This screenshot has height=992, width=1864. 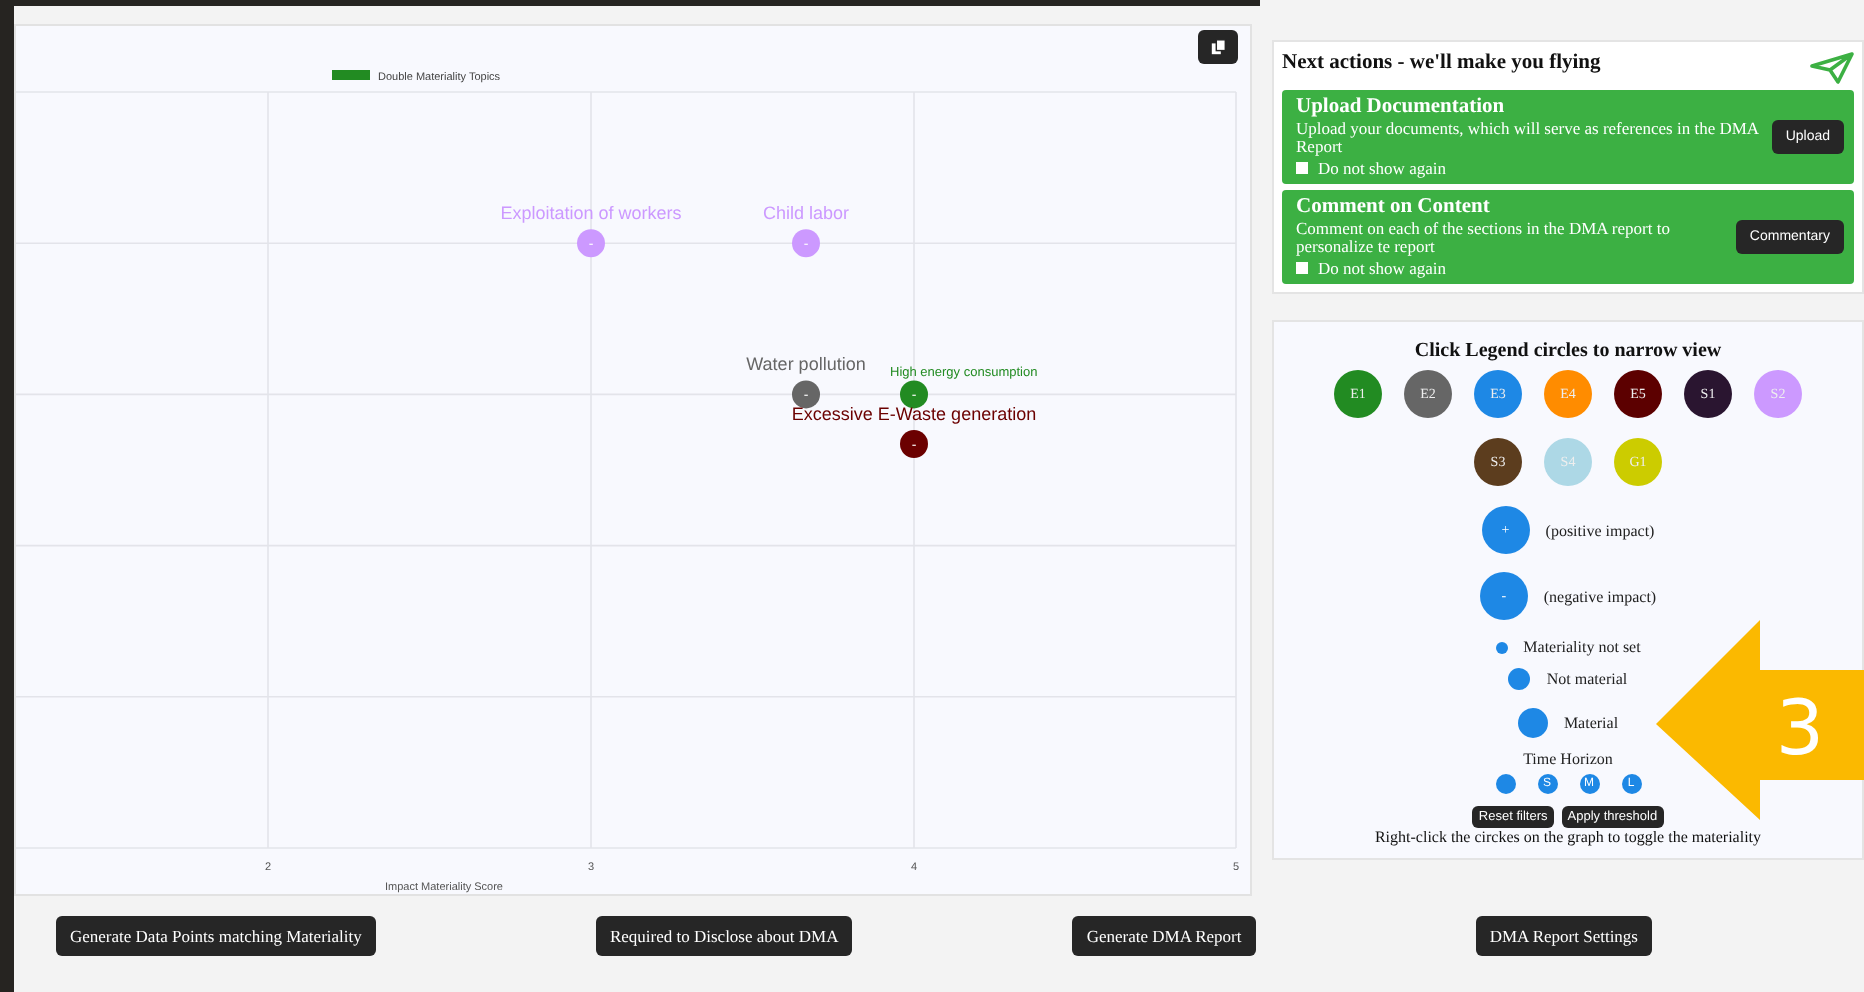 I want to click on card-title: Next actions - we'll make you flying, so click(x=1441, y=63).